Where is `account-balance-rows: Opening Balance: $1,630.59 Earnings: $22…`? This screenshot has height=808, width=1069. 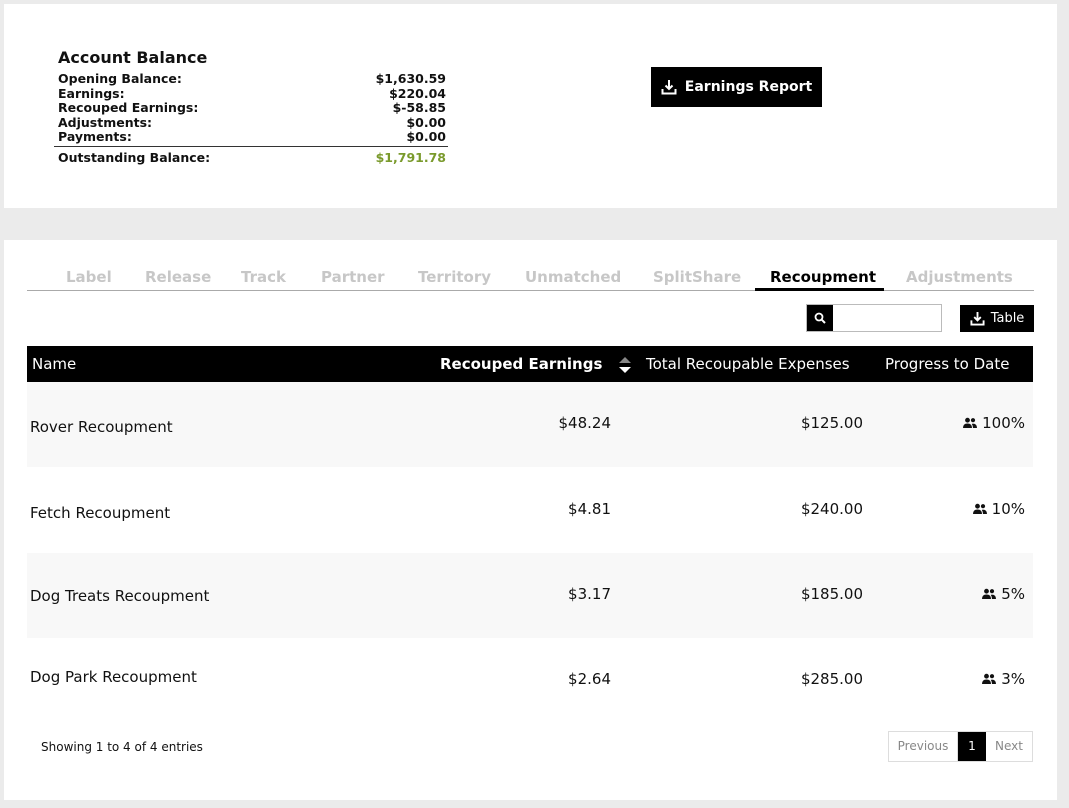 account-balance-rows: Opening Balance: $1,630.59 Earnings: $22… is located at coordinates (252, 108).